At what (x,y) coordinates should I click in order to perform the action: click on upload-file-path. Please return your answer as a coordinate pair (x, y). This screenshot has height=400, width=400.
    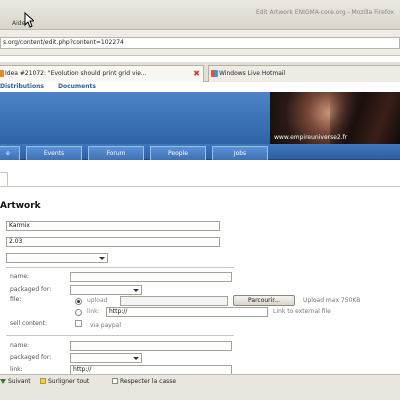
    Looking at the image, I should click on (174, 301).